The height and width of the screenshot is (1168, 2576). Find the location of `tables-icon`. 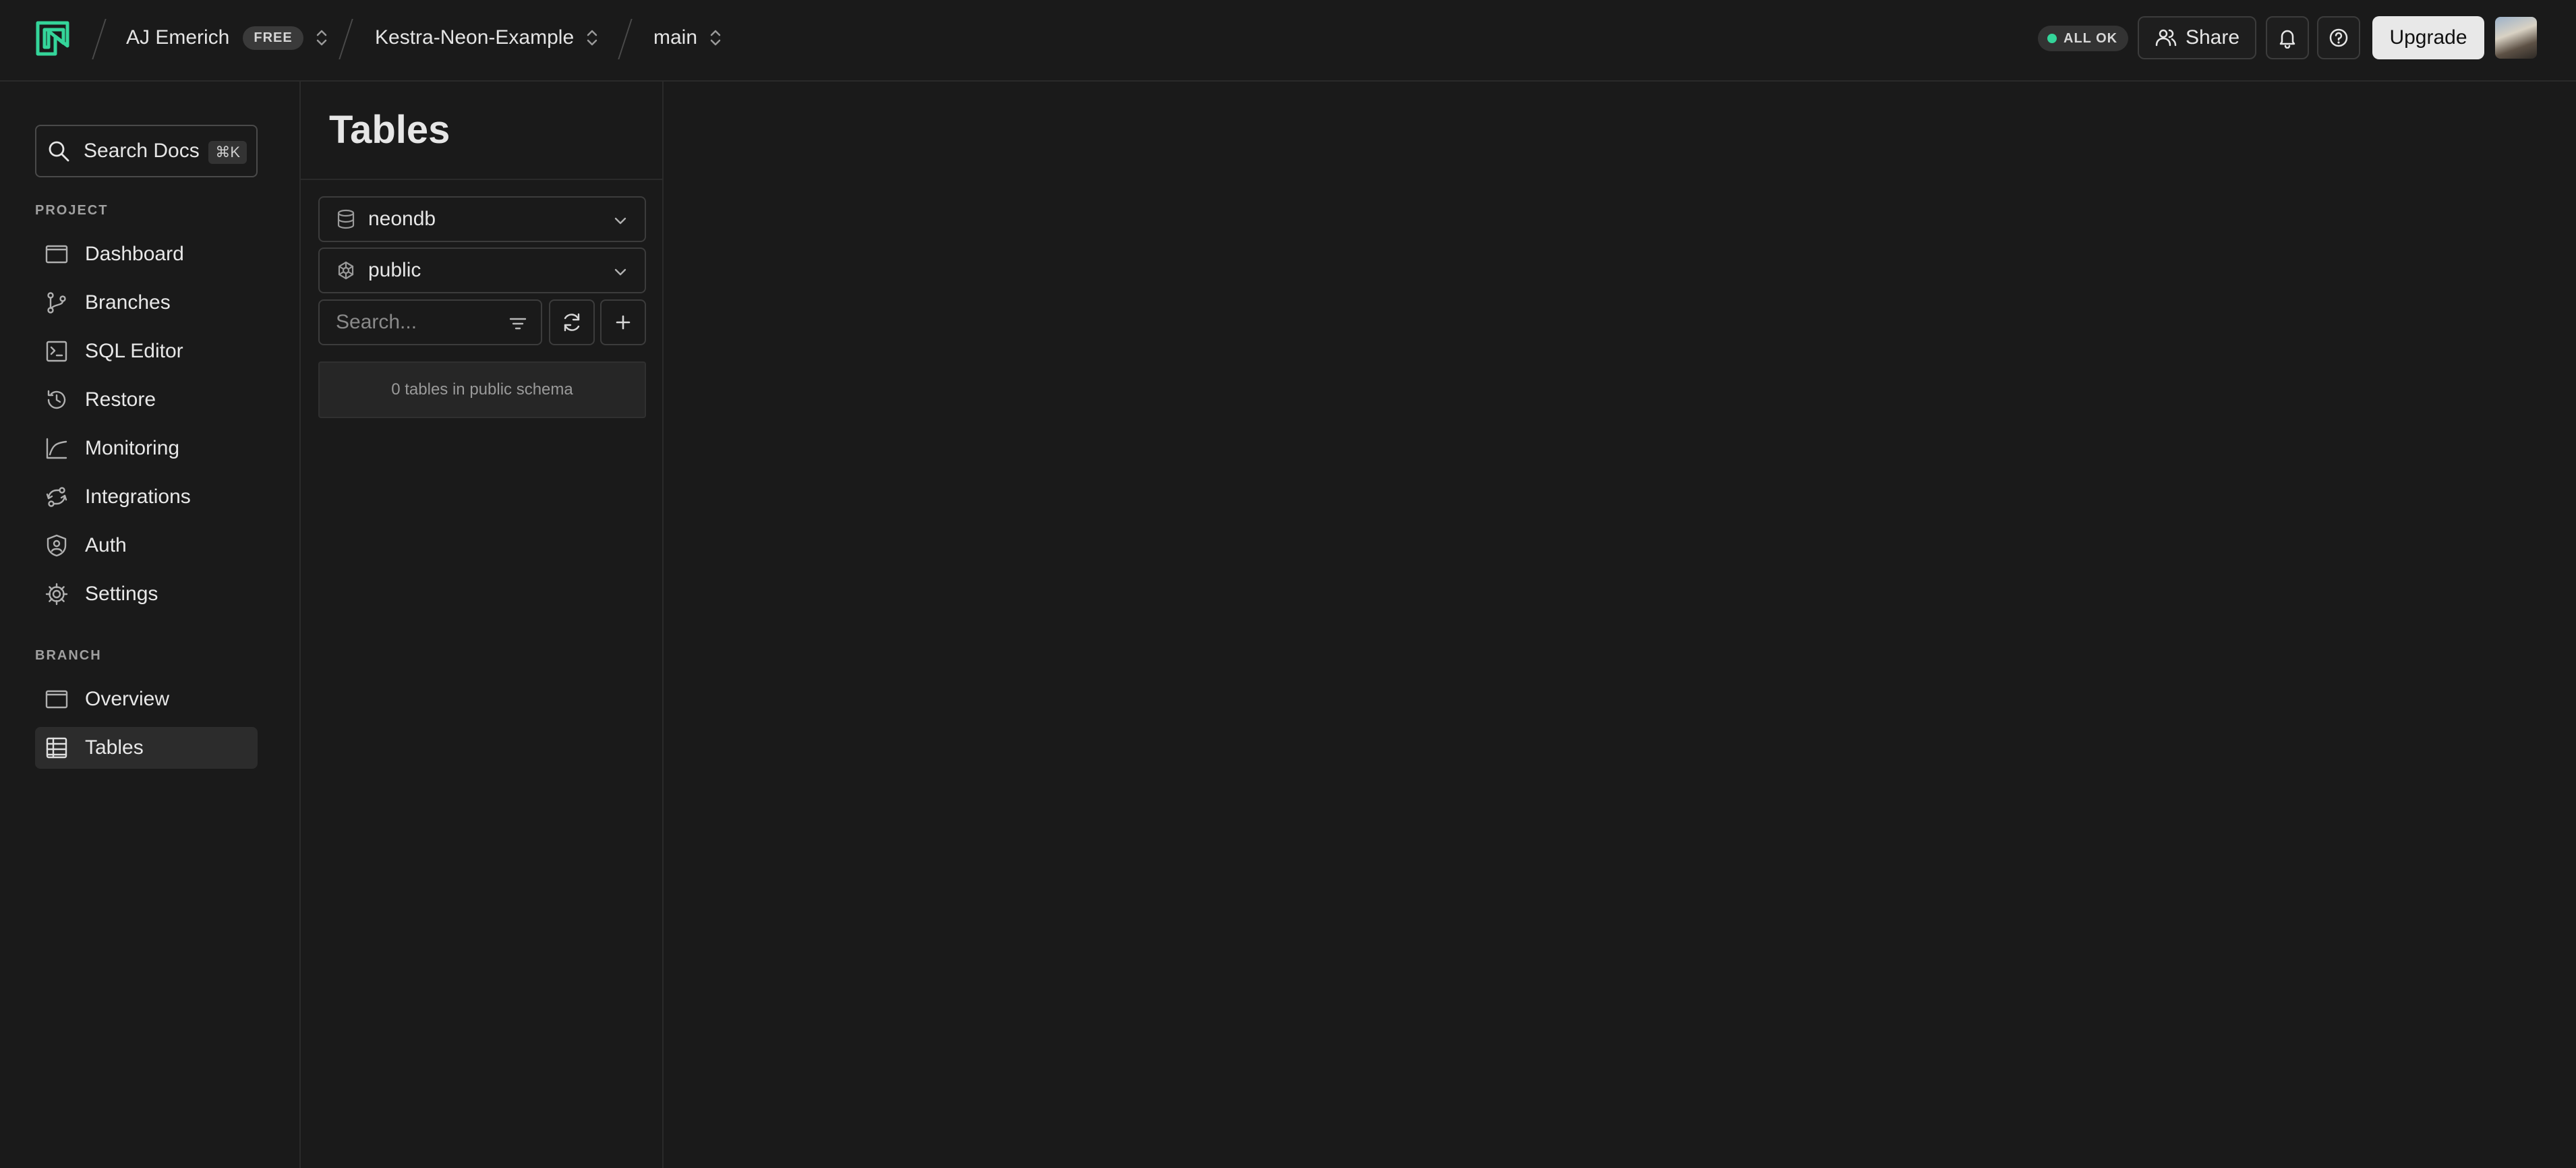

tables-icon is located at coordinates (57, 748).